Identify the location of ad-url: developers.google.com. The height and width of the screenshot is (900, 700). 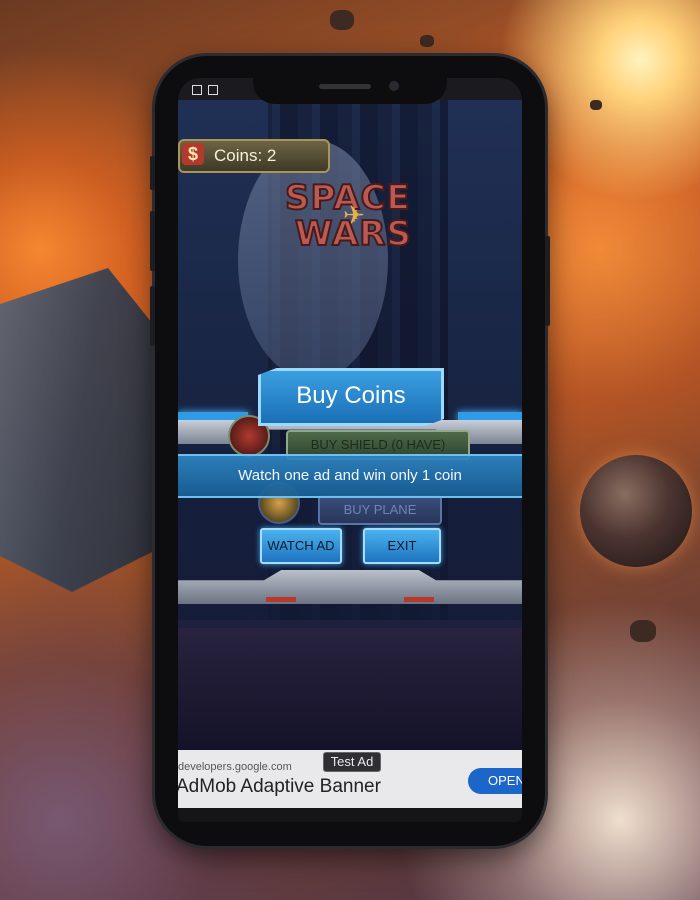
(235, 767).